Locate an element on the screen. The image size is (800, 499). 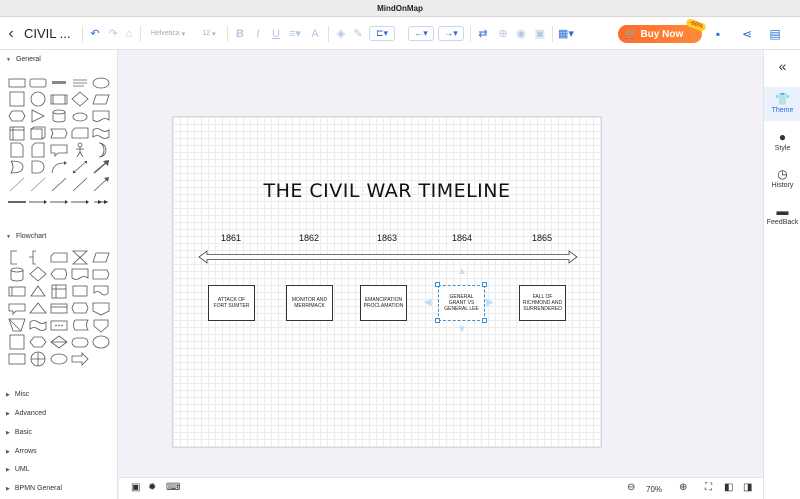
table-icon: ▦▾ is located at coordinates (566, 33).